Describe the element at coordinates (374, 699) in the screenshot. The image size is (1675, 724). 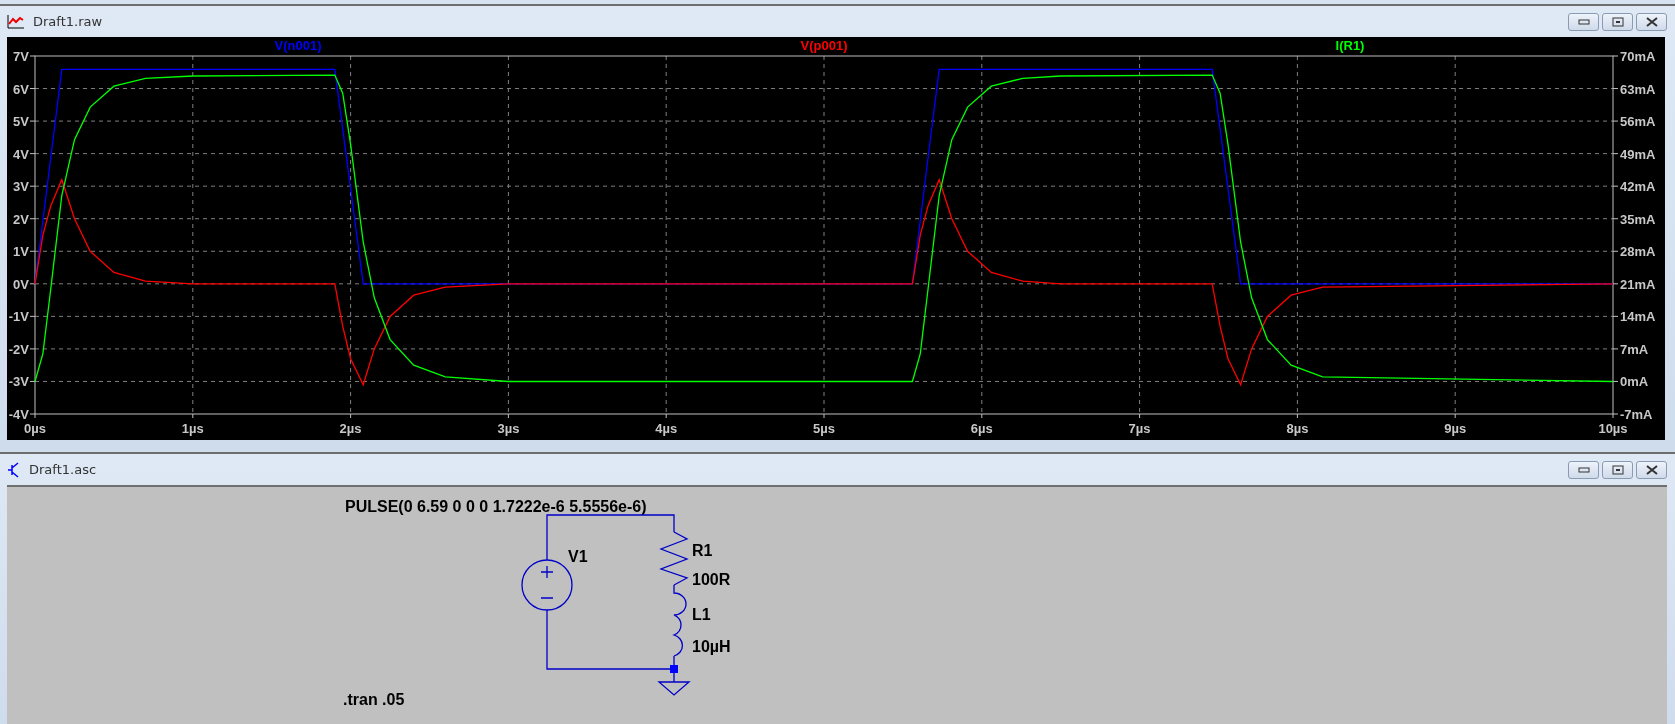
I see `directive-text: .tran .05` at that location.